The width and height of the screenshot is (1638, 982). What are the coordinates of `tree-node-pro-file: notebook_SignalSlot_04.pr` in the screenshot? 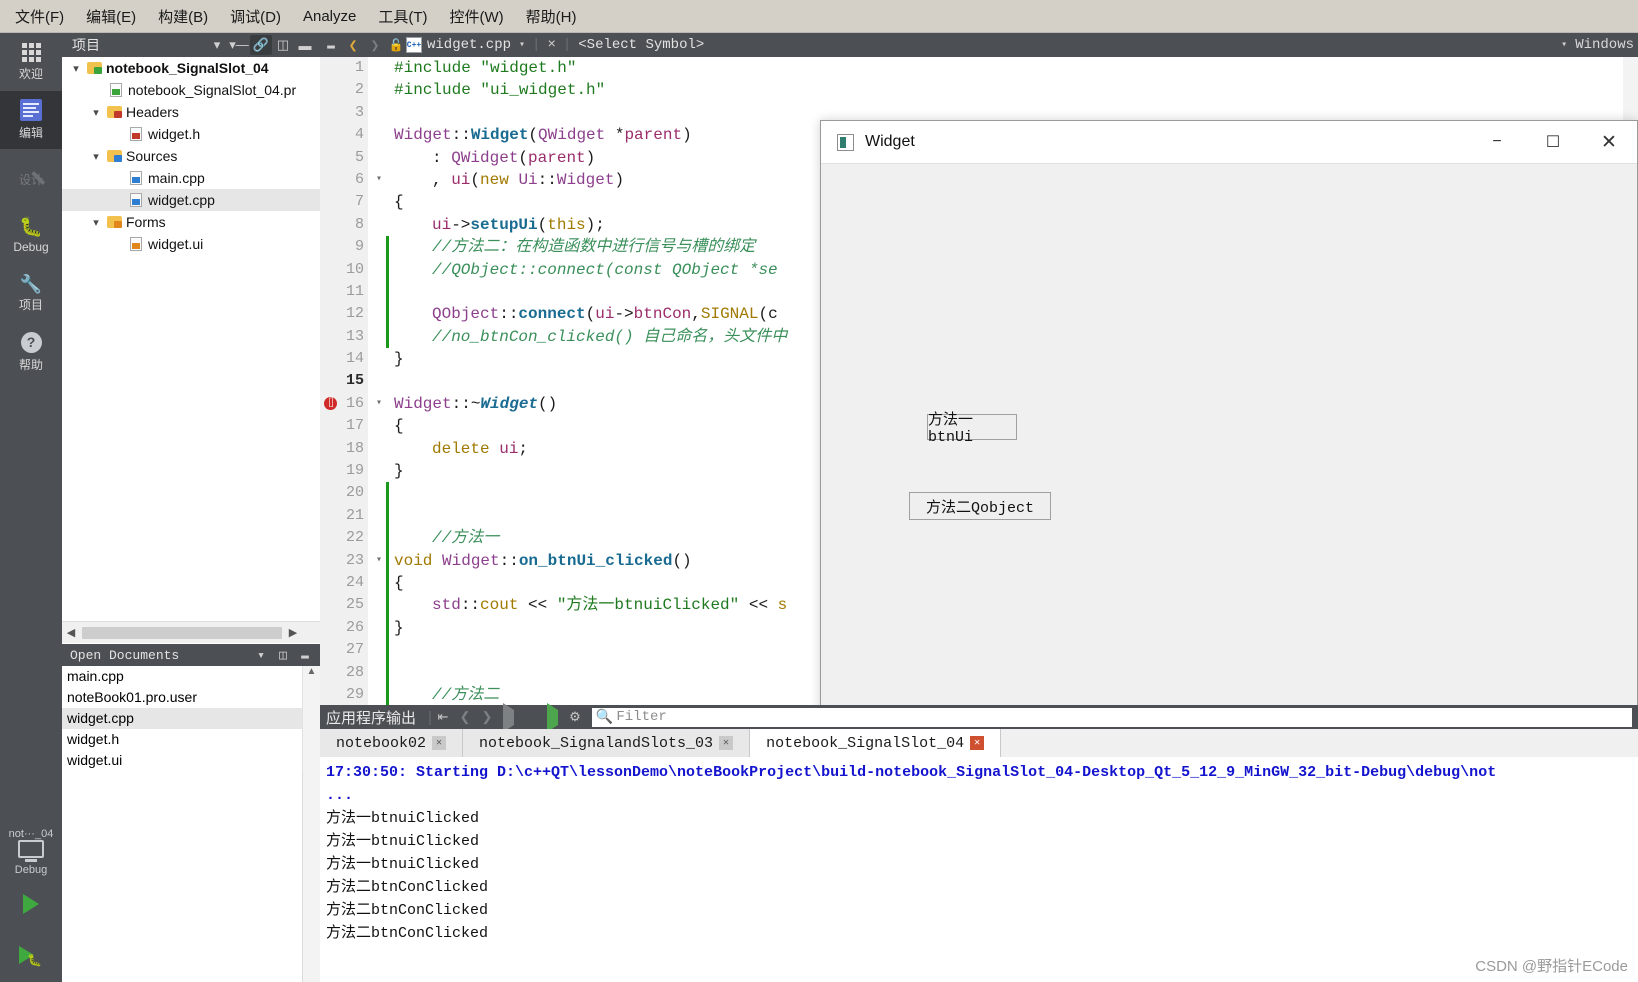 It's located at (191, 90).